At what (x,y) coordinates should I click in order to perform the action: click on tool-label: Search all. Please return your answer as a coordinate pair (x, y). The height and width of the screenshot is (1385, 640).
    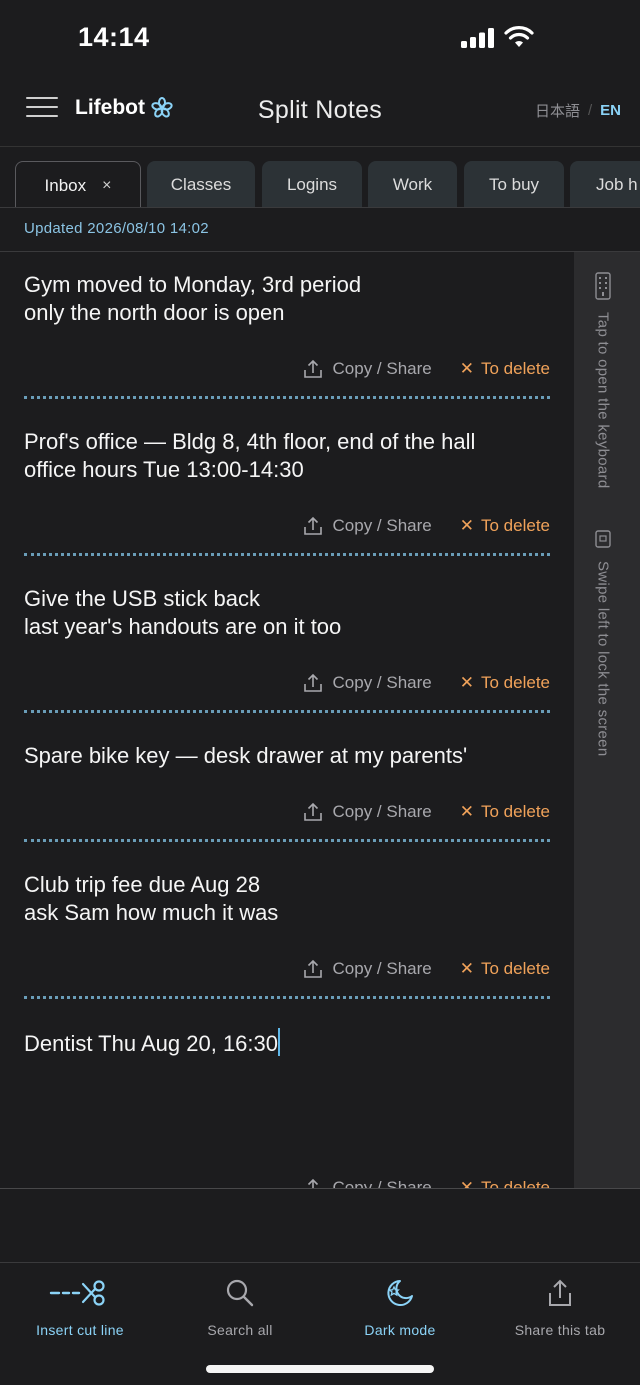
    Looking at the image, I should click on (240, 1330).